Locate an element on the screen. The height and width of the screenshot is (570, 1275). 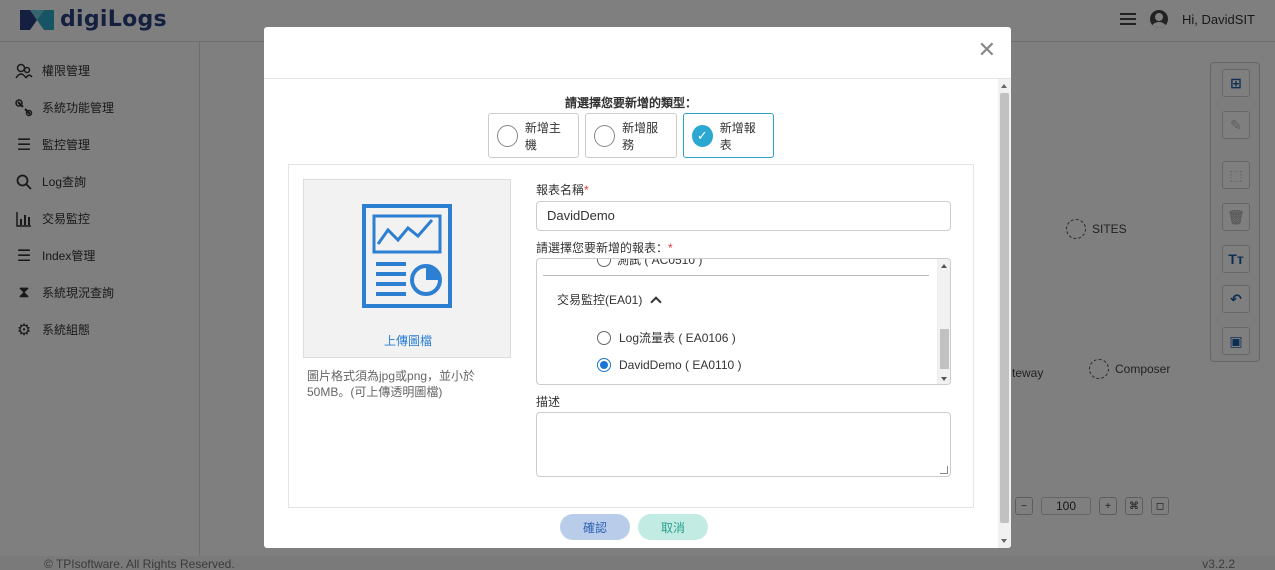
dialog-scrollbar is located at coordinates (1004, 313).